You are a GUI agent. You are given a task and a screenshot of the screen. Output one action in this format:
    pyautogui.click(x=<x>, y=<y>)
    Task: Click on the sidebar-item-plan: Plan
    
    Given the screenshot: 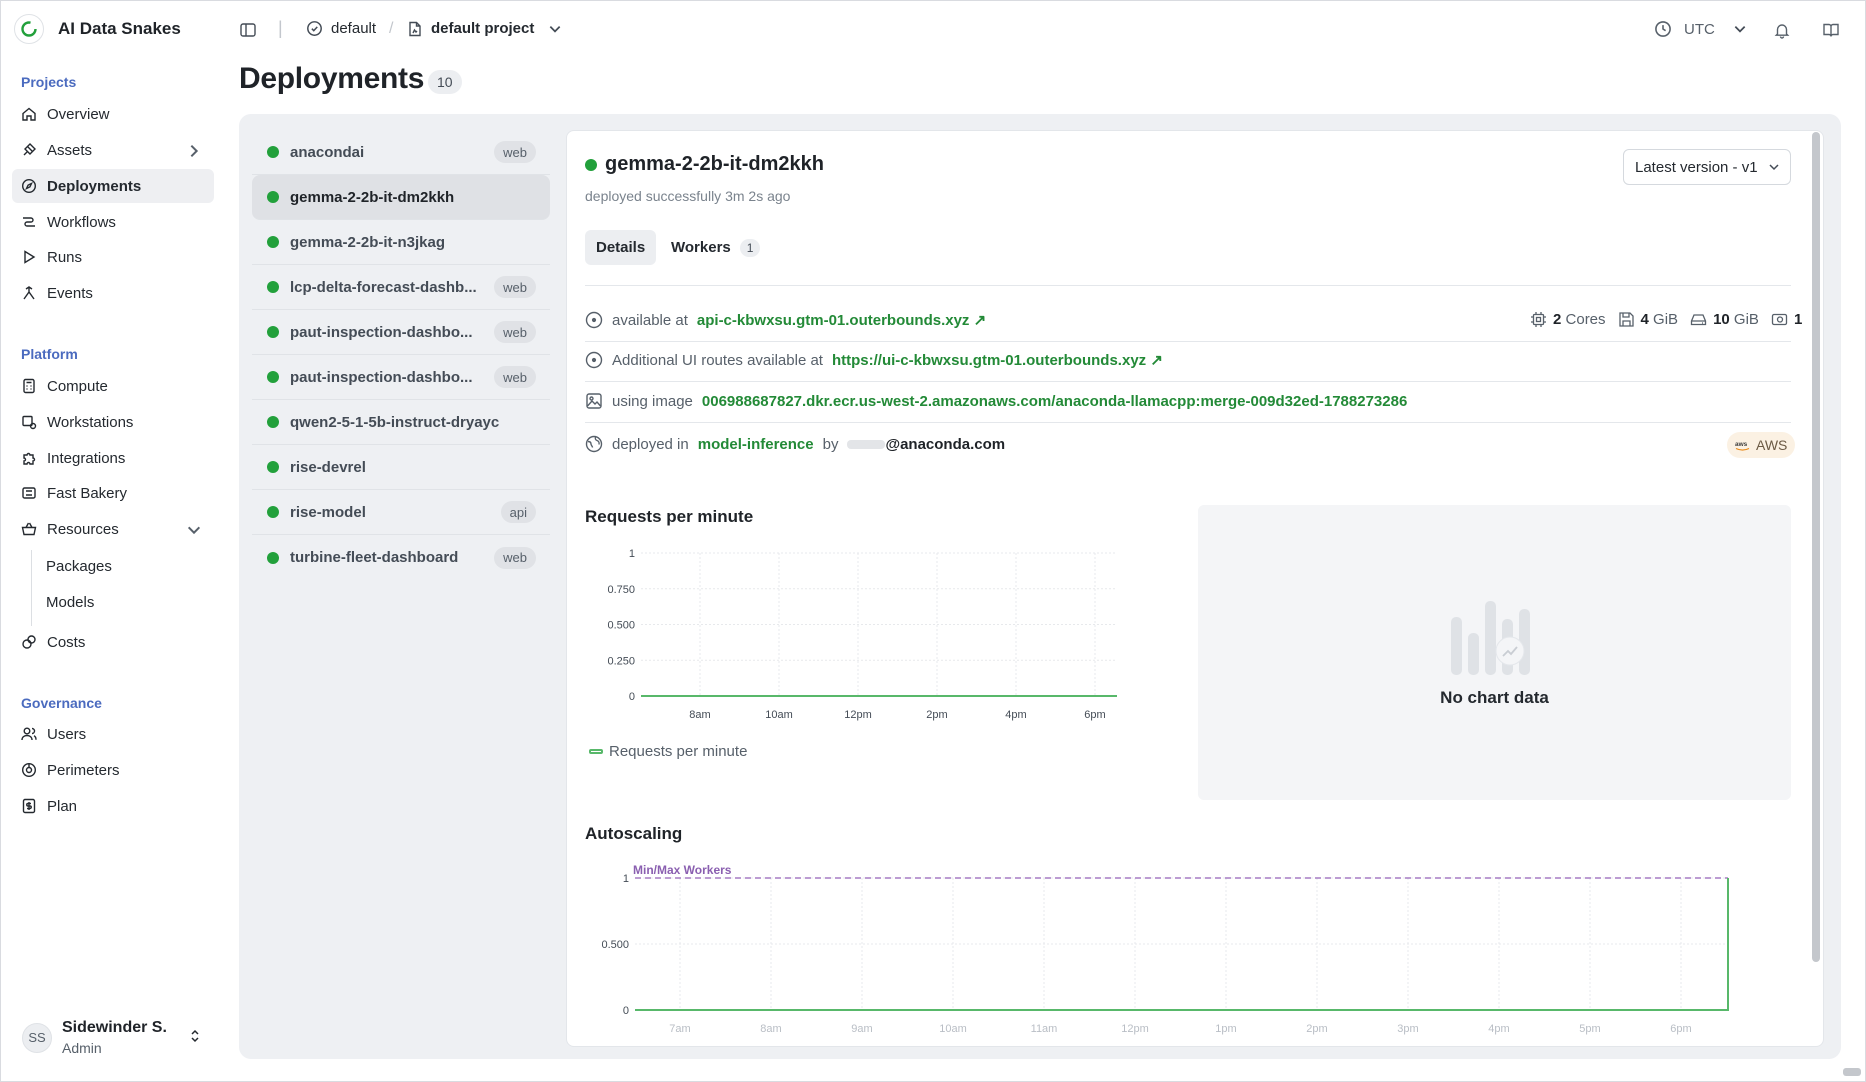 What is the action you would take?
    pyautogui.click(x=113, y=806)
    